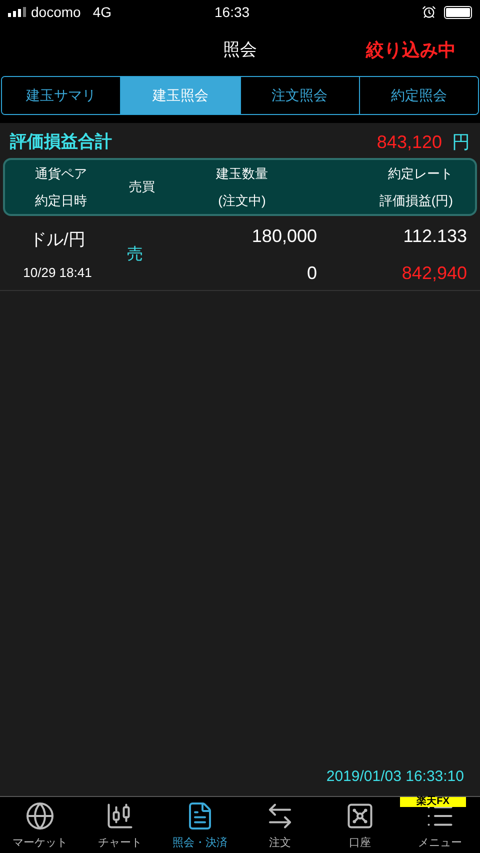 This screenshot has width=480, height=853. Describe the element at coordinates (284, 236) in the screenshot. I see `position-quantity: 180,000` at that location.